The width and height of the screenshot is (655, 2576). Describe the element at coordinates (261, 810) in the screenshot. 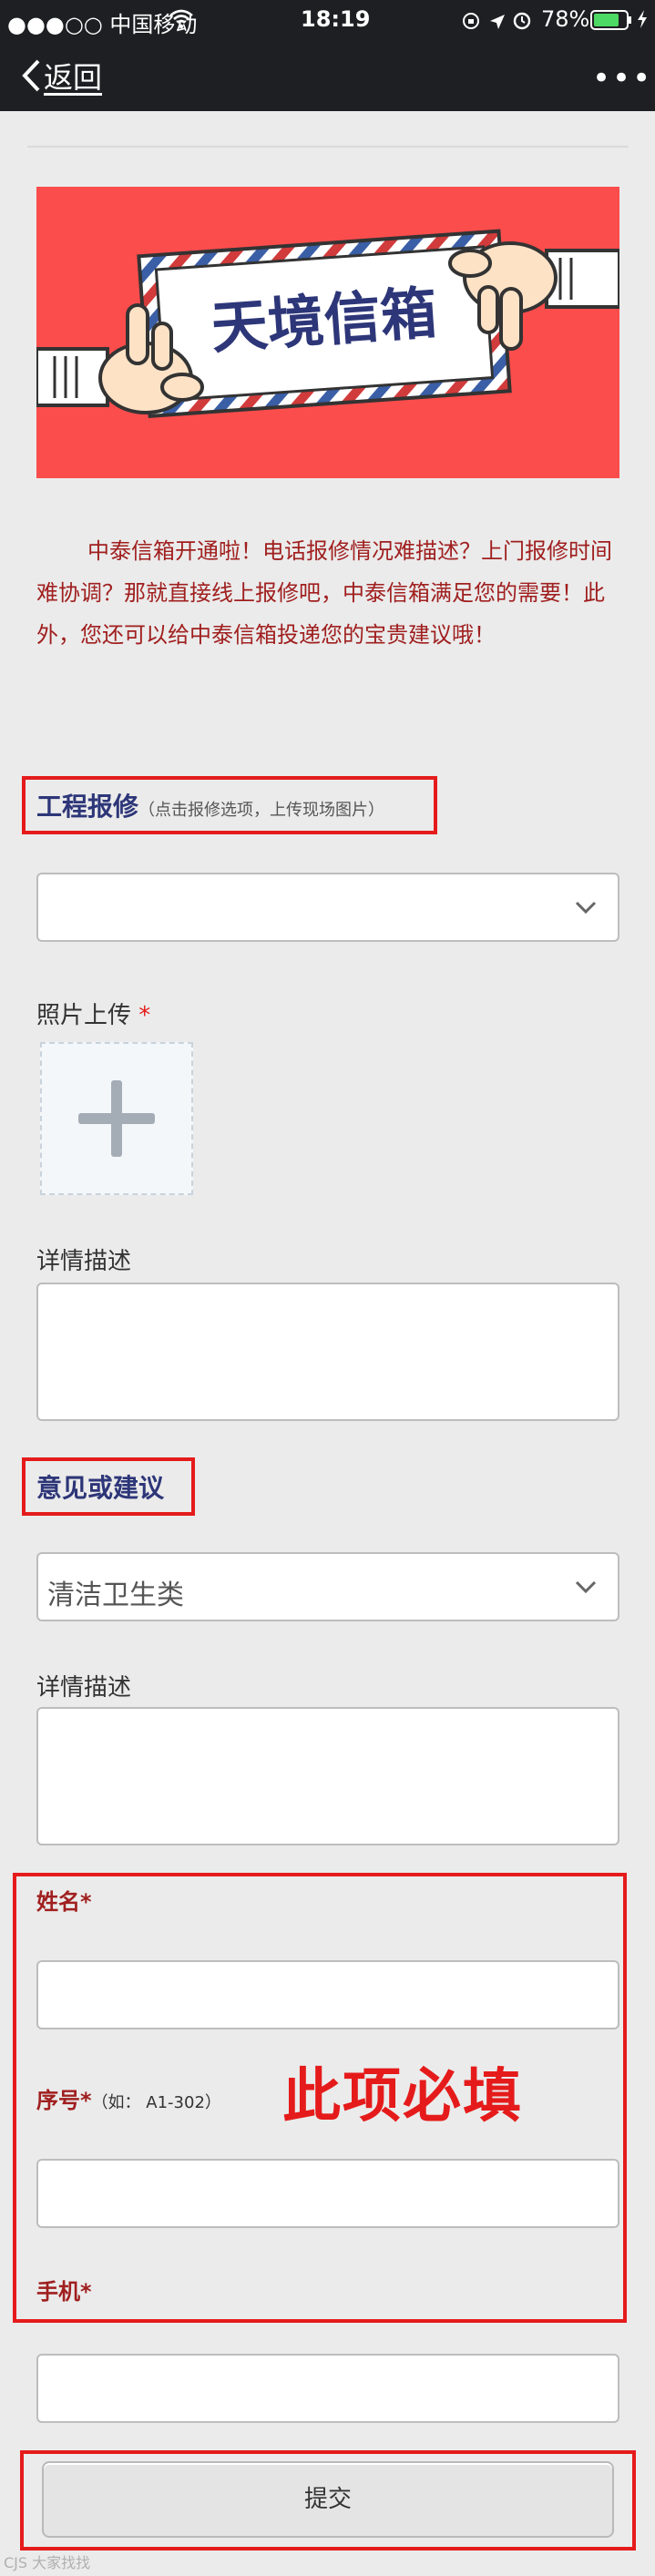

I see `repair-hint: （点击报修选项，上传现场图片）` at that location.